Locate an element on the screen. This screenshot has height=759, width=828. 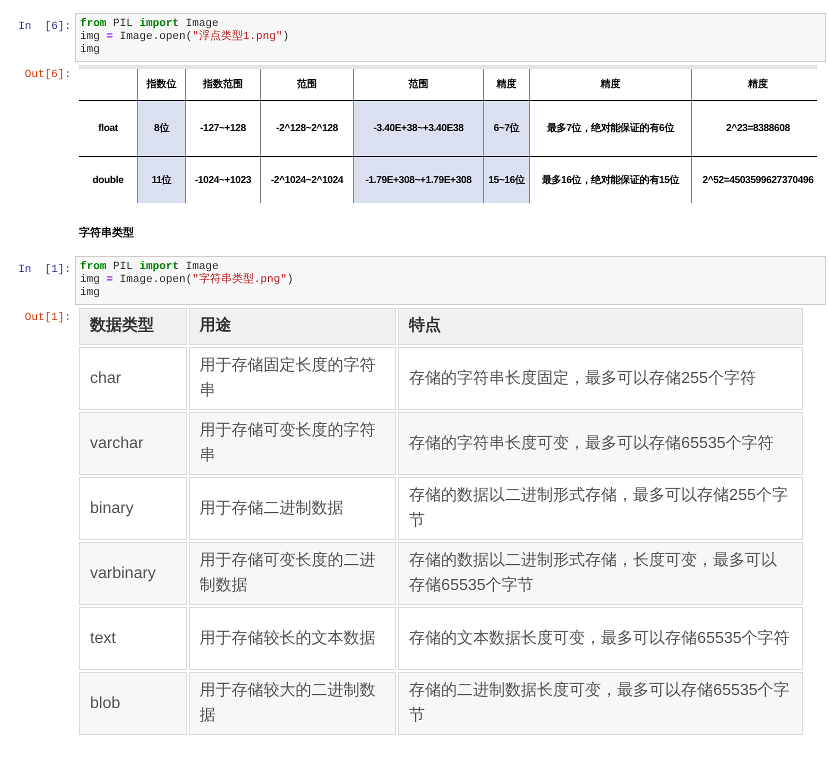
input-prompt: In [1]: is located at coordinates (44, 270).